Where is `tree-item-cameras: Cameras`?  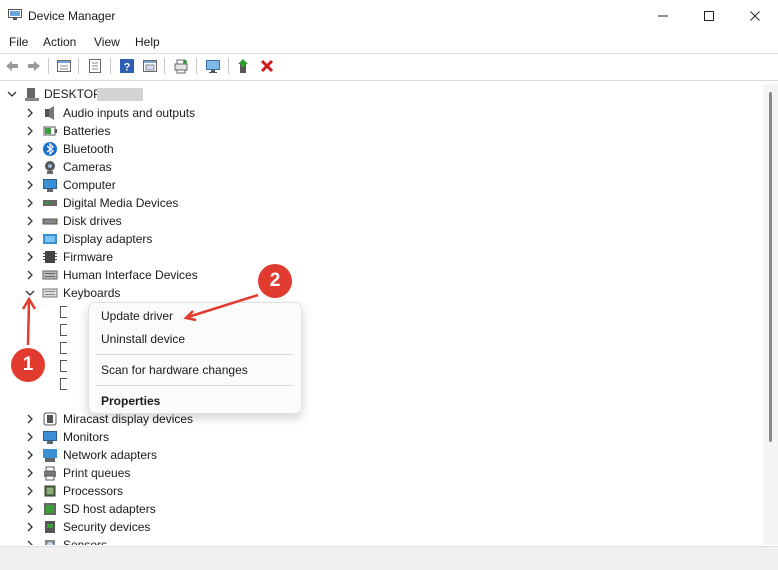
tree-item-cameras: Cameras is located at coordinates (380, 167).